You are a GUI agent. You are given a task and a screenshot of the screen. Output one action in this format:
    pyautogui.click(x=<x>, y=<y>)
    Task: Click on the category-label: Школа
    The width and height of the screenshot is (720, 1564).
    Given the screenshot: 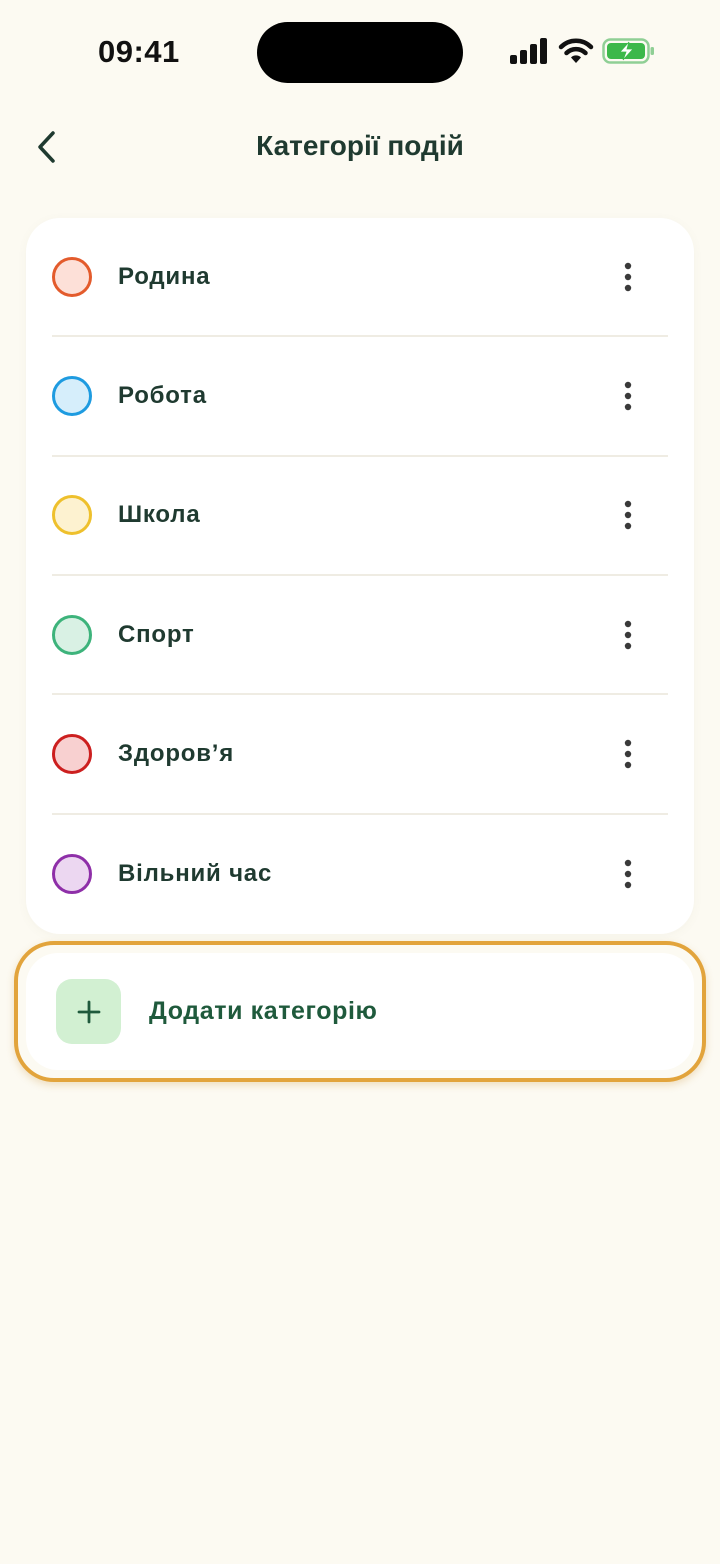 What is the action you would take?
    pyautogui.click(x=159, y=515)
    